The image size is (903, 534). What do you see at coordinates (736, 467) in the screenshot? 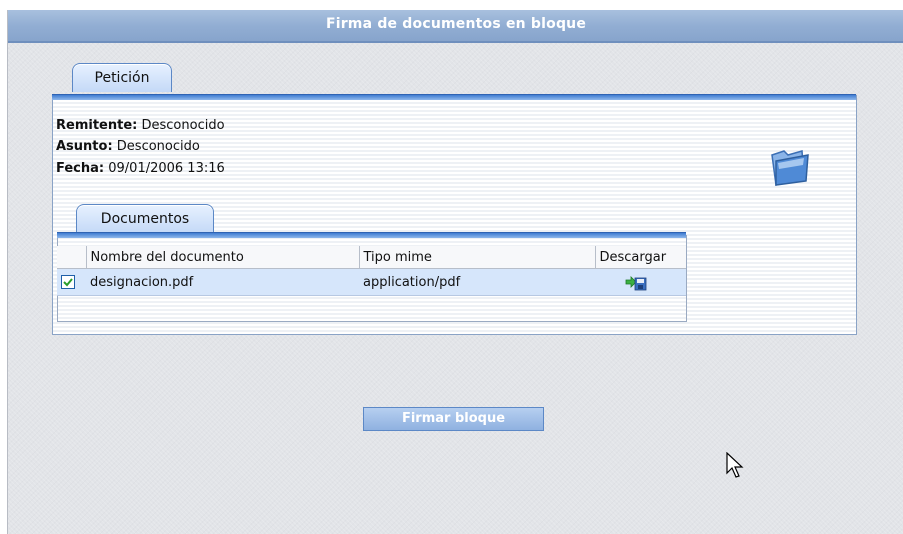
I see `mouse-cursor-icon` at bounding box center [736, 467].